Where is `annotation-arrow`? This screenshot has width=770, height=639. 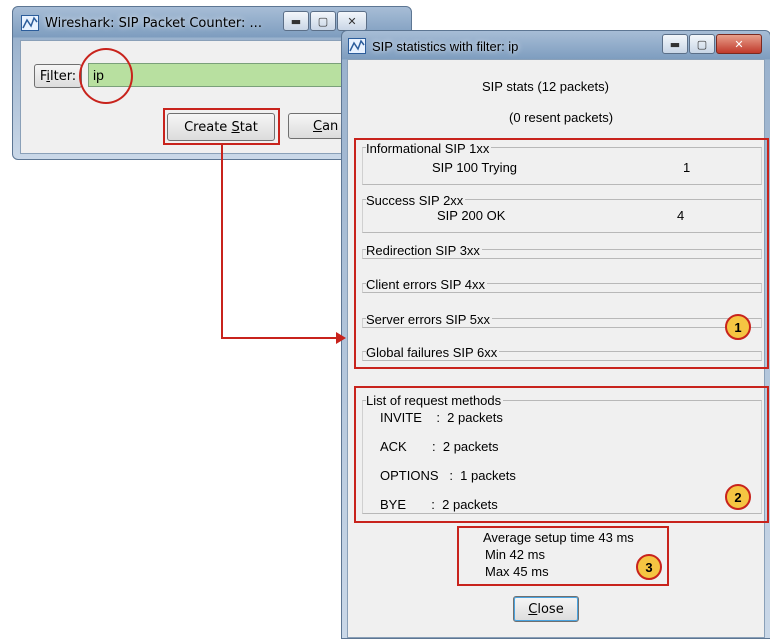 annotation-arrow is located at coordinates (283, 243).